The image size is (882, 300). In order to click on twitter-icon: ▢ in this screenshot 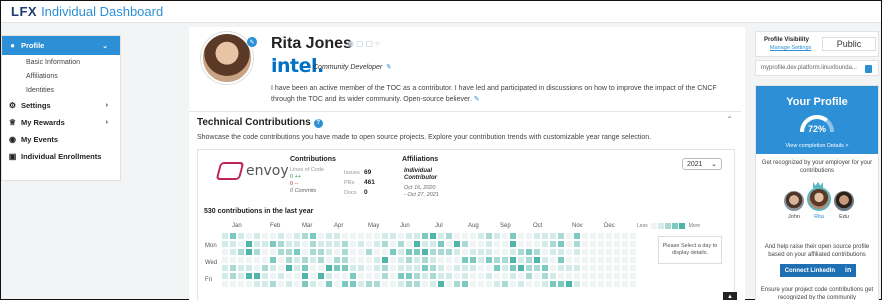, I will do `click(361, 43)`.